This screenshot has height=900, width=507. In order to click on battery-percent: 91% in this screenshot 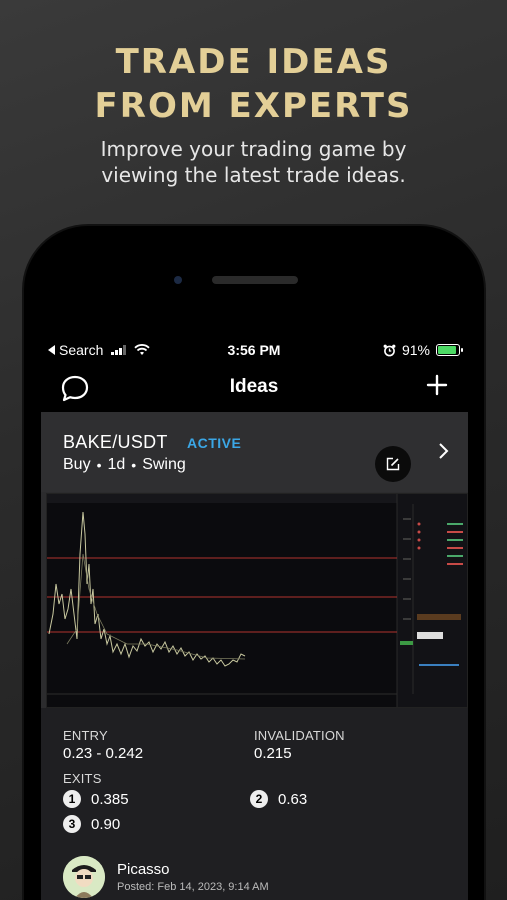, I will do `click(415, 350)`.